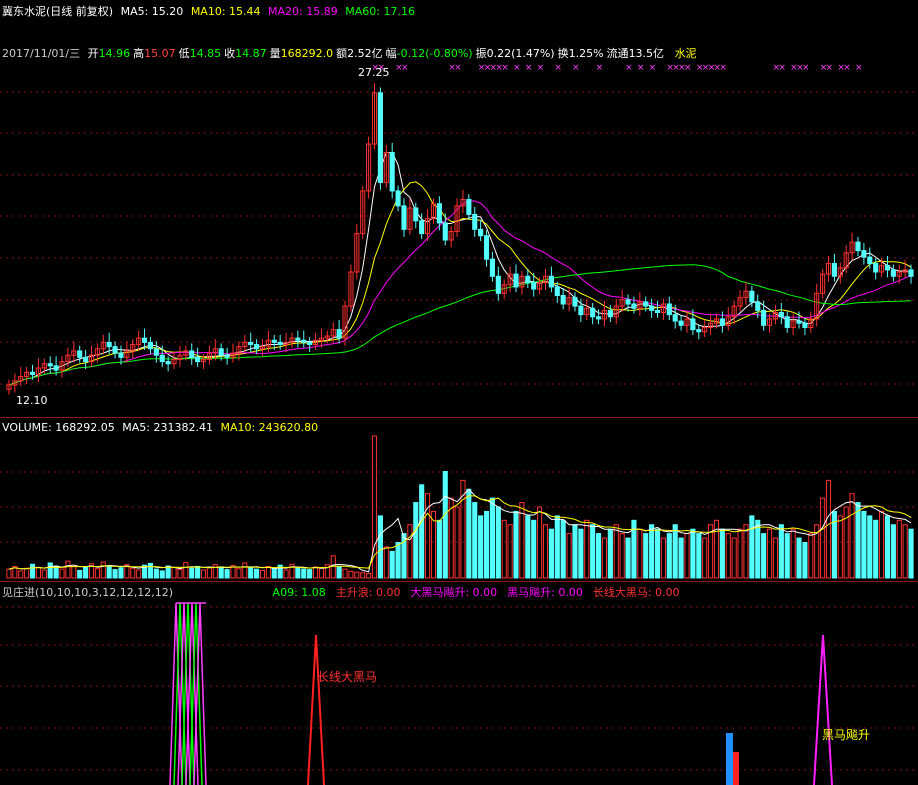 The image size is (918, 785). Describe the element at coordinates (460, 530) in the screenshot. I see `volume-ma-lines` at that location.